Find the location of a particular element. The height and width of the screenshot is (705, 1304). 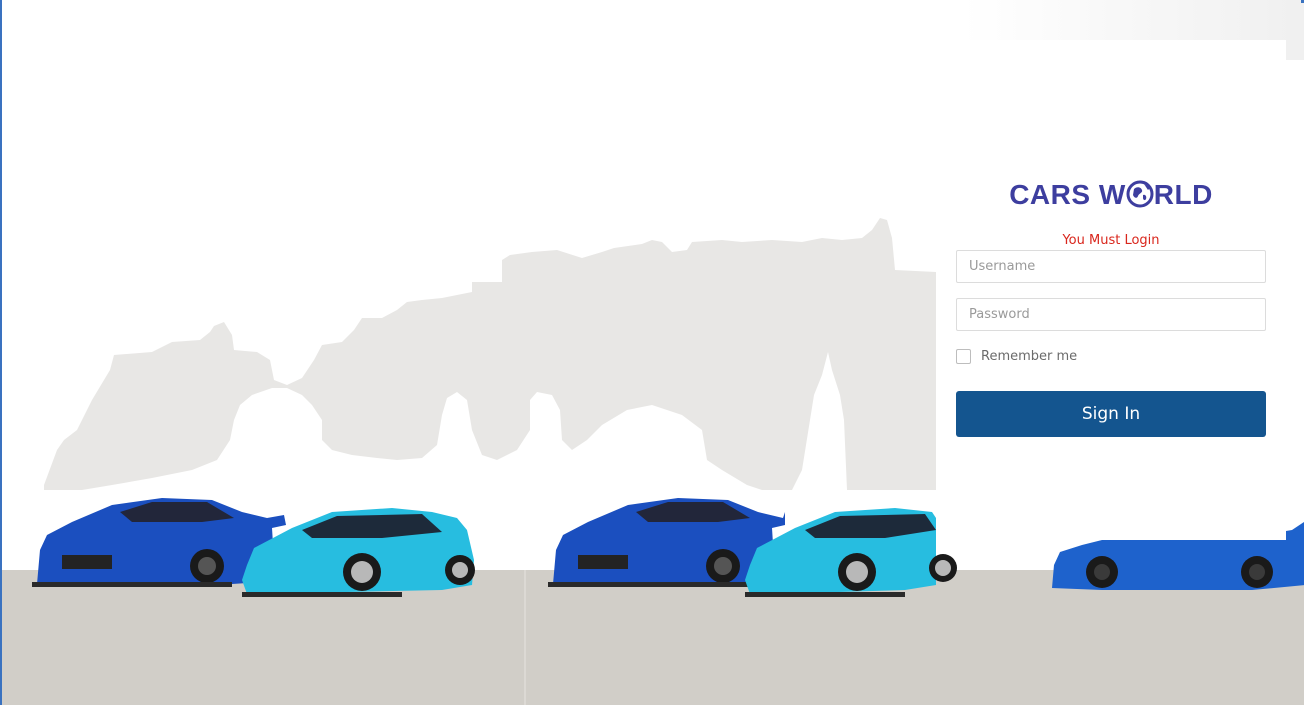

globe-icon is located at coordinates (1140, 194).